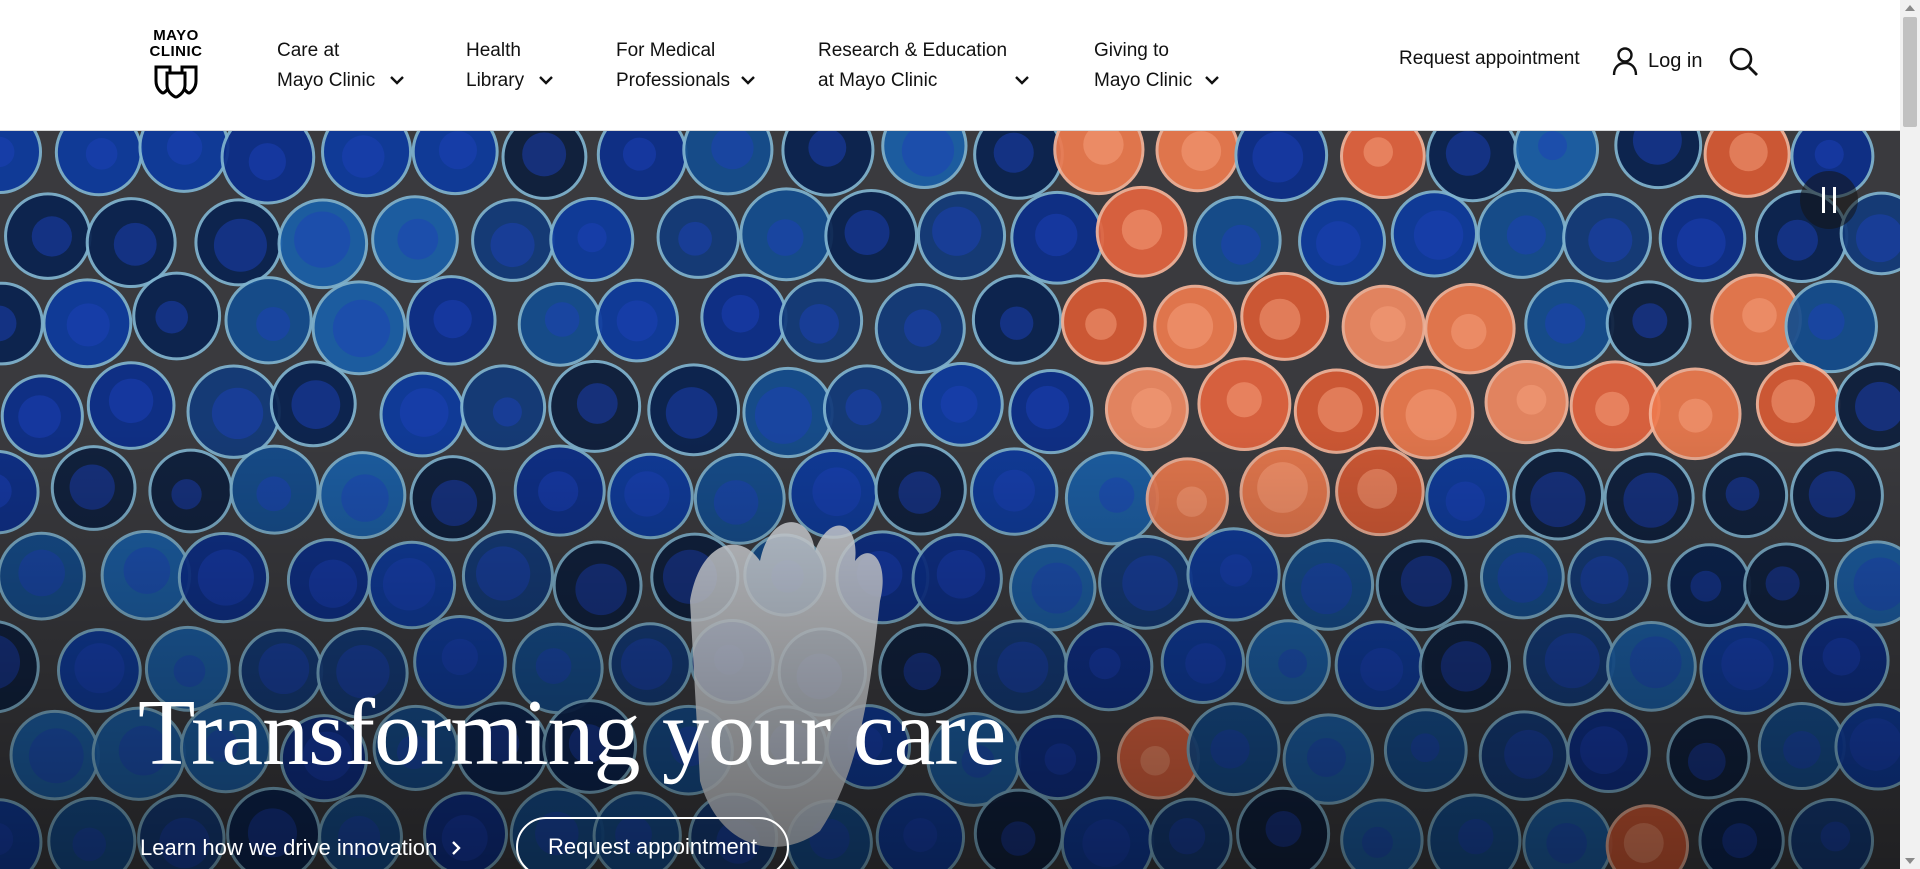  I want to click on nav-research-education: Research & Education at Mayo Clinic, so click(923, 66).